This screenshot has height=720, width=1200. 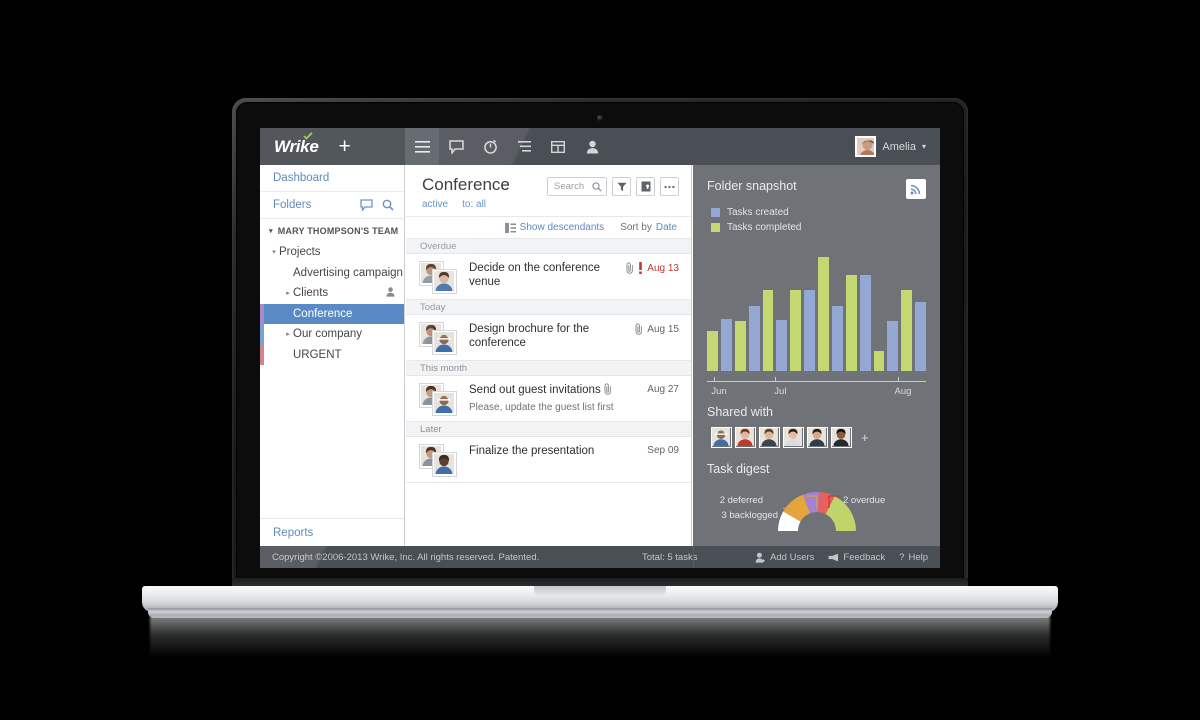 I want to click on task-title: Send out guest invitations, so click(x=558, y=391).